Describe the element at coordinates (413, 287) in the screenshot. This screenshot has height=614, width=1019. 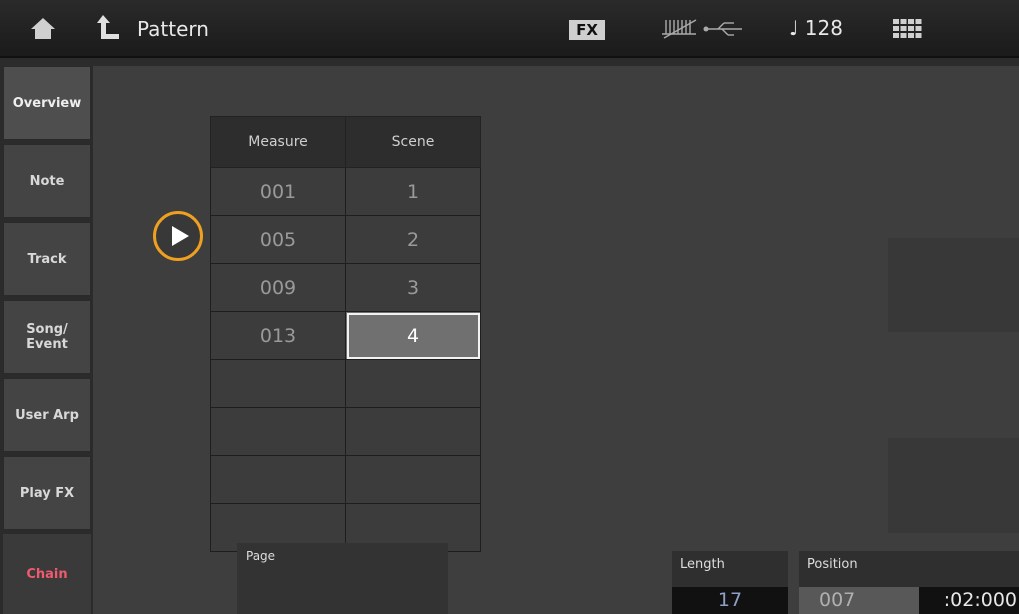
I see `scene-cell: 3` at that location.